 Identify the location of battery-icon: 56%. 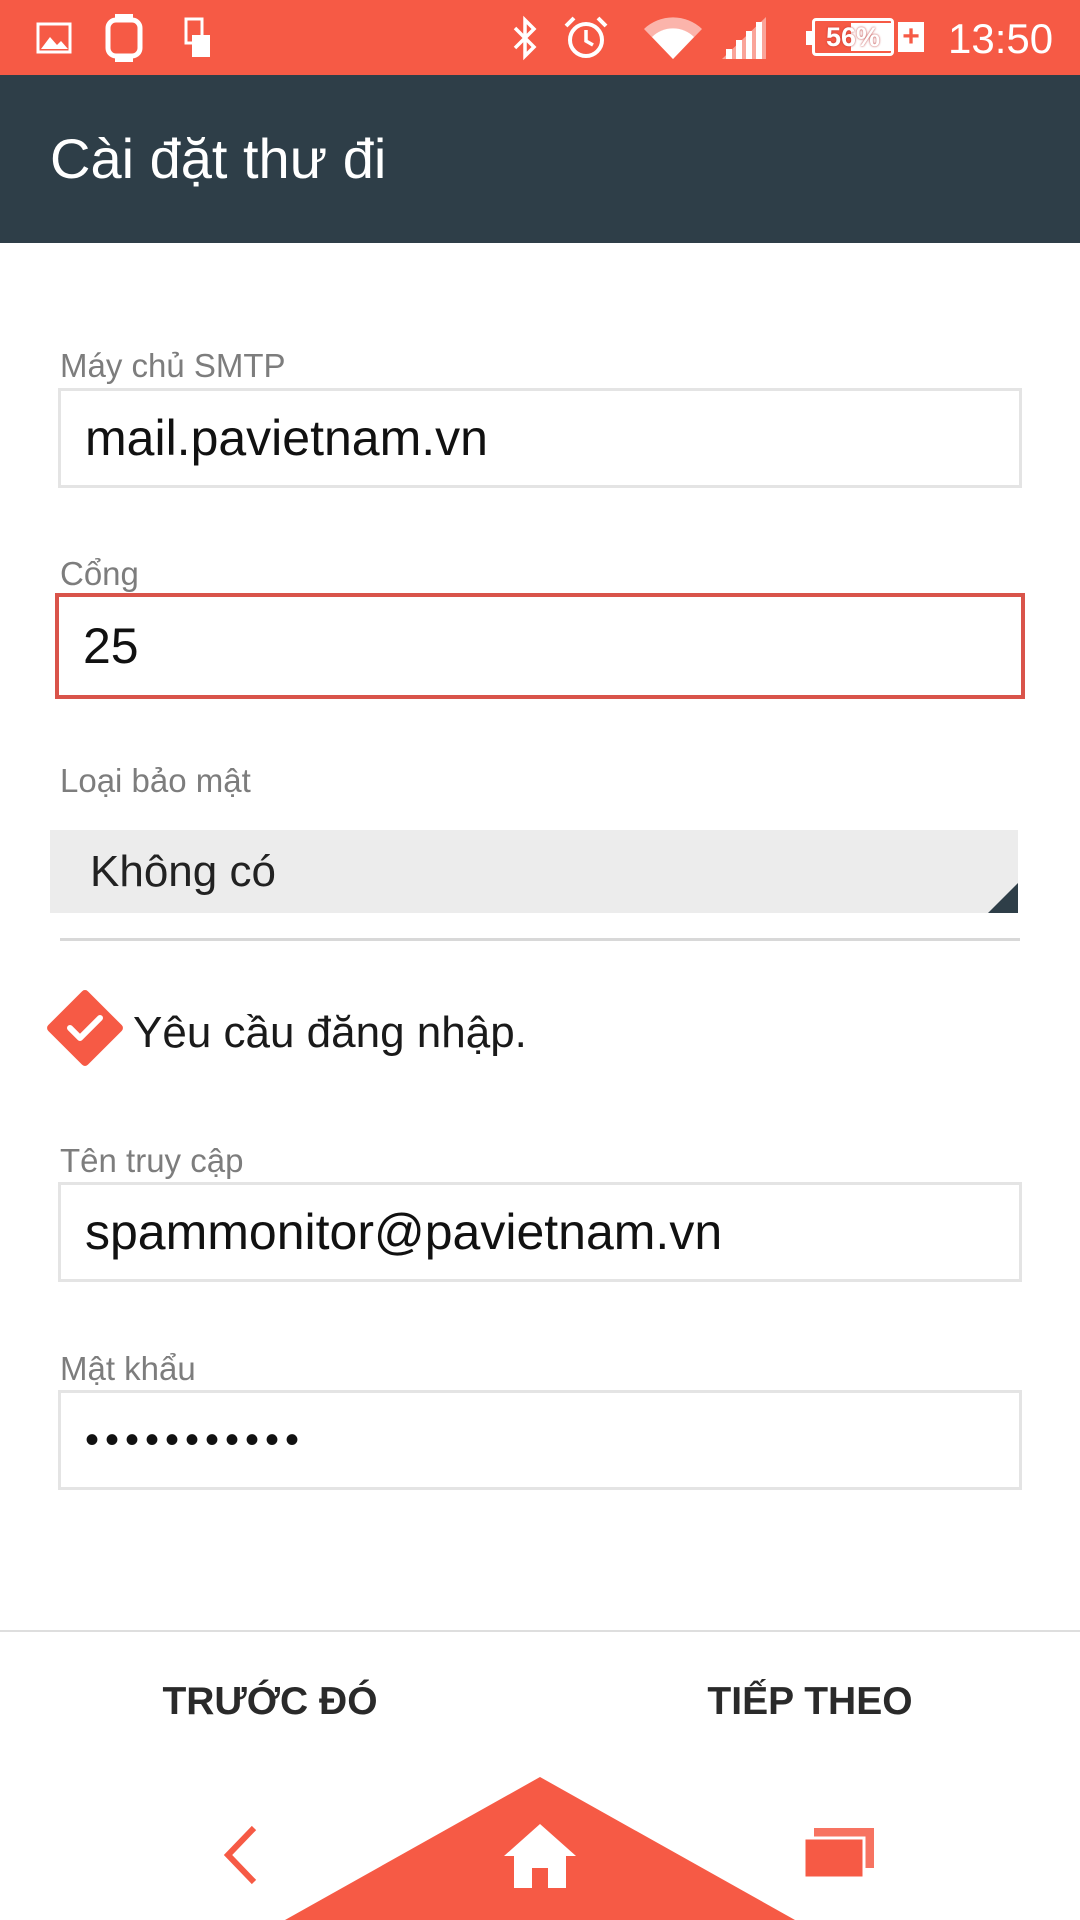
(850, 37).